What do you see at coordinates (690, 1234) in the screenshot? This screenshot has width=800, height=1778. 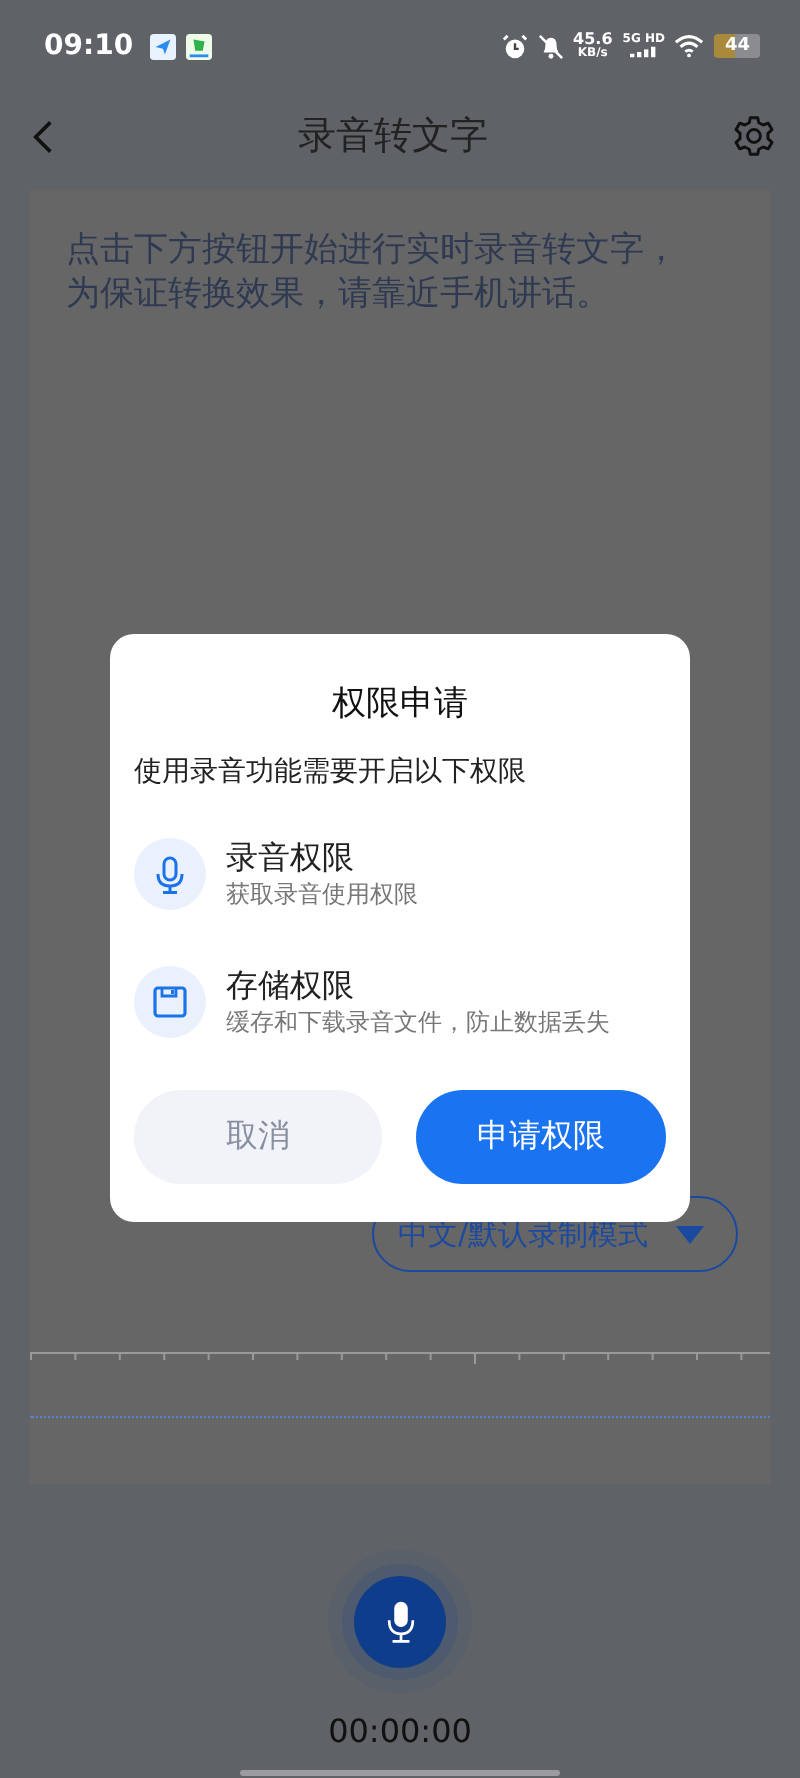 I see `dropdown-caret-icon` at bounding box center [690, 1234].